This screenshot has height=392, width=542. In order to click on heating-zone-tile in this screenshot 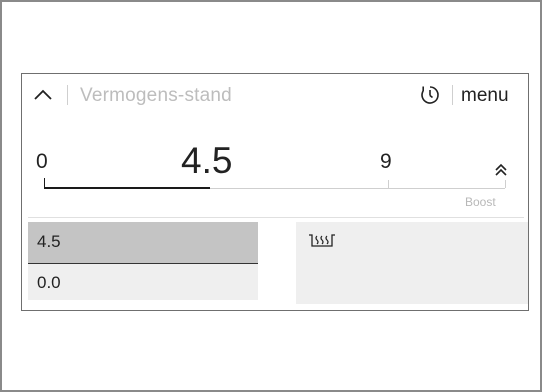, I will do `click(412, 263)`.